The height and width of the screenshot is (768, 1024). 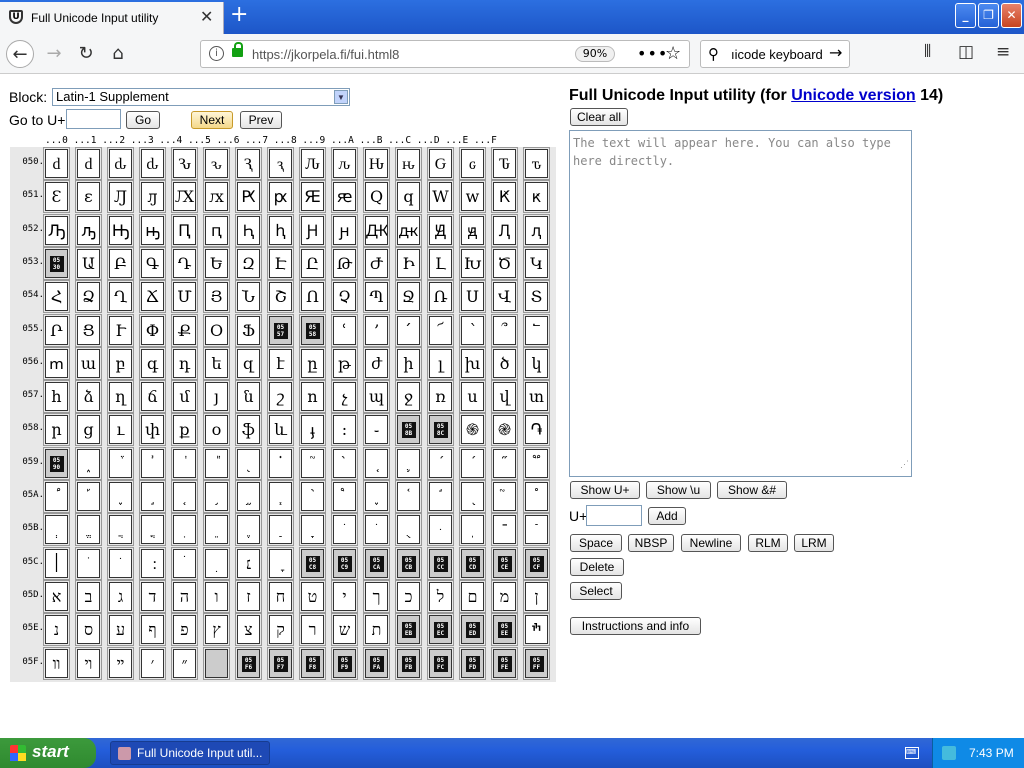 What do you see at coordinates (248, 463) in the screenshot?
I see `char-cell: ֖` at bounding box center [248, 463].